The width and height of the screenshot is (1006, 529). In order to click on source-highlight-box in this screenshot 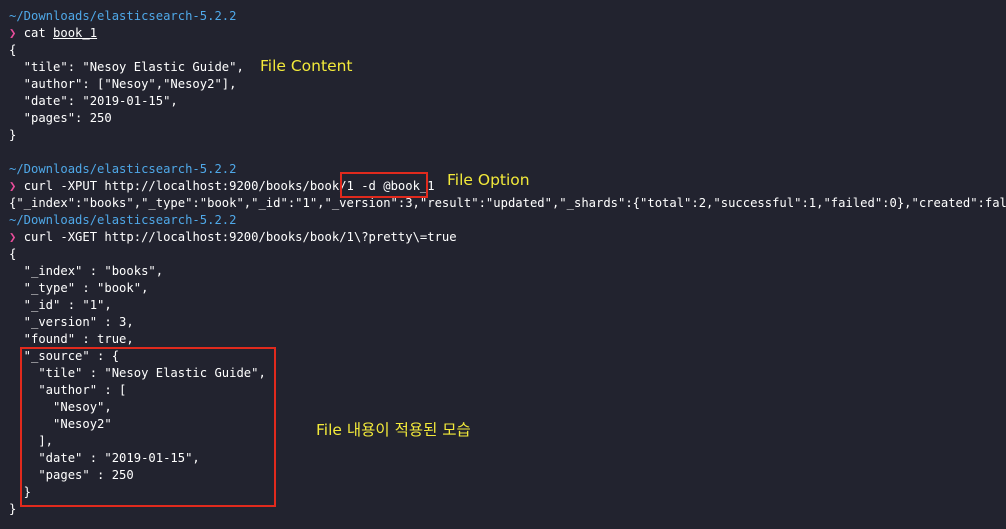, I will do `click(148, 427)`.